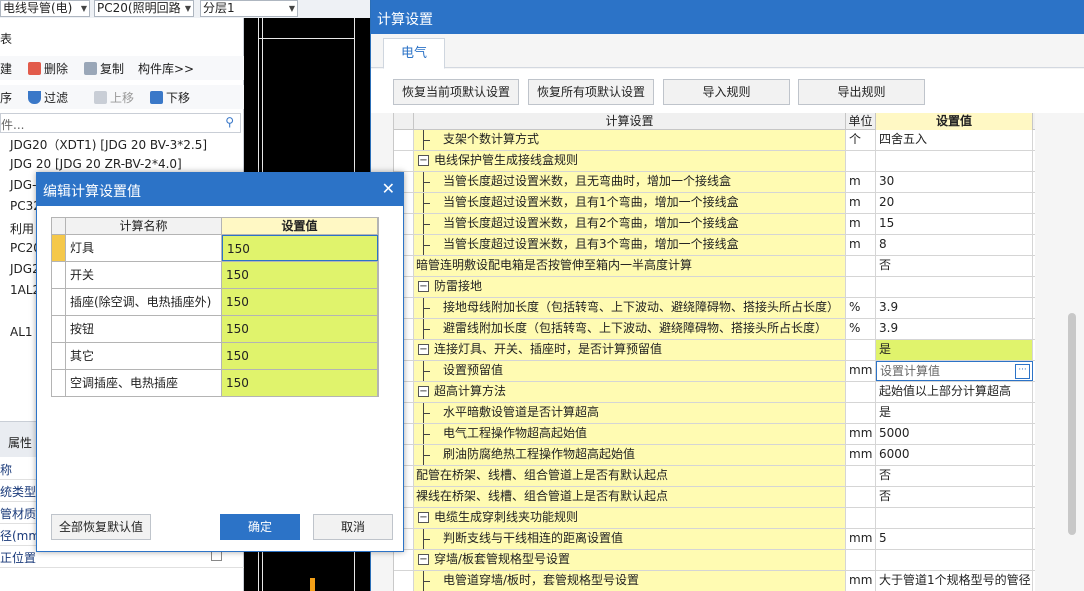  What do you see at coordinates (630, 266) in the screenshot?
I see `setting-name-cell: 暗管连明敷设配电箱是否按管伸至箱内一半高度计算` at bounding box center [630, 266].